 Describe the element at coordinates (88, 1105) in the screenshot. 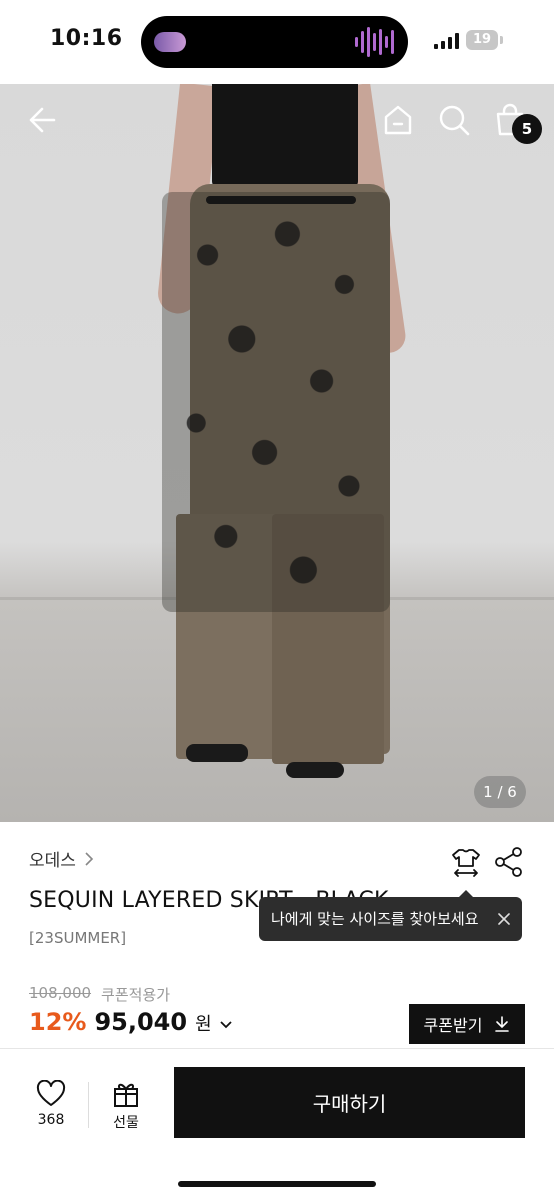

I see `divider` at that location.